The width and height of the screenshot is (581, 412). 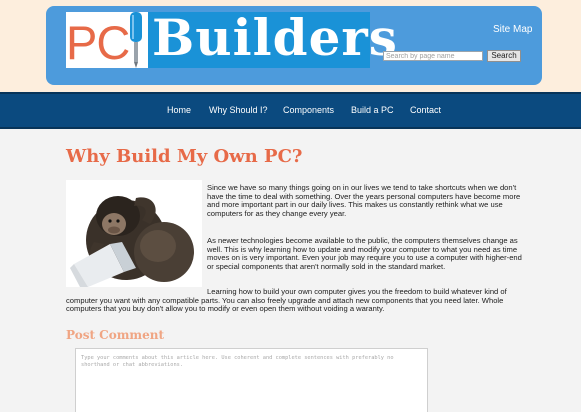 I want to click on nav-contact: Contact, so click(x=425, y=110).